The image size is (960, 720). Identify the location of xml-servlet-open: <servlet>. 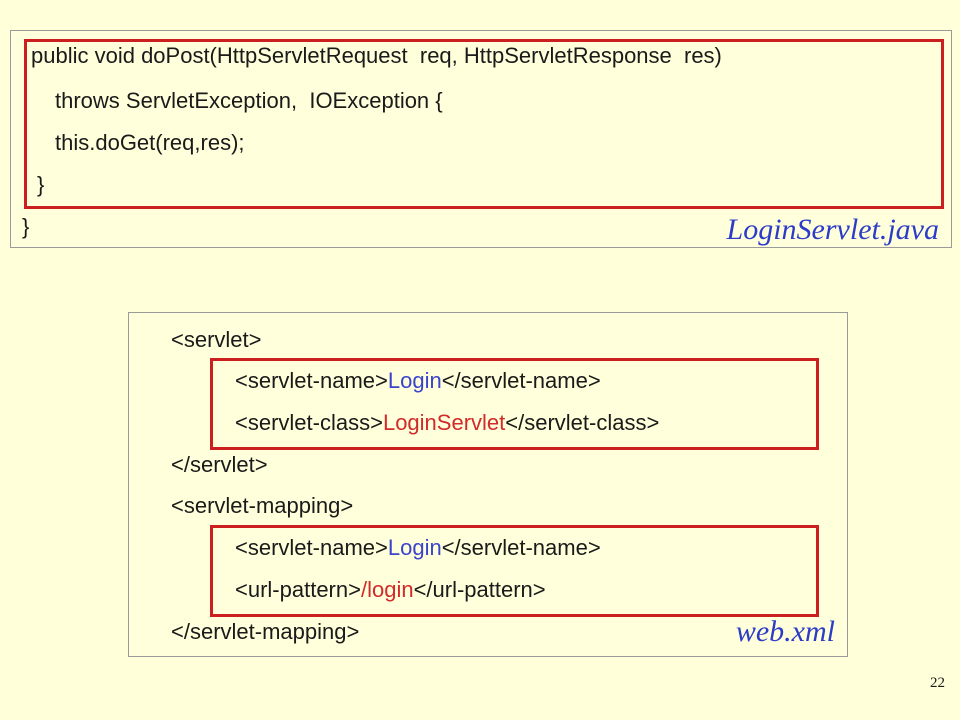
(216, 339).